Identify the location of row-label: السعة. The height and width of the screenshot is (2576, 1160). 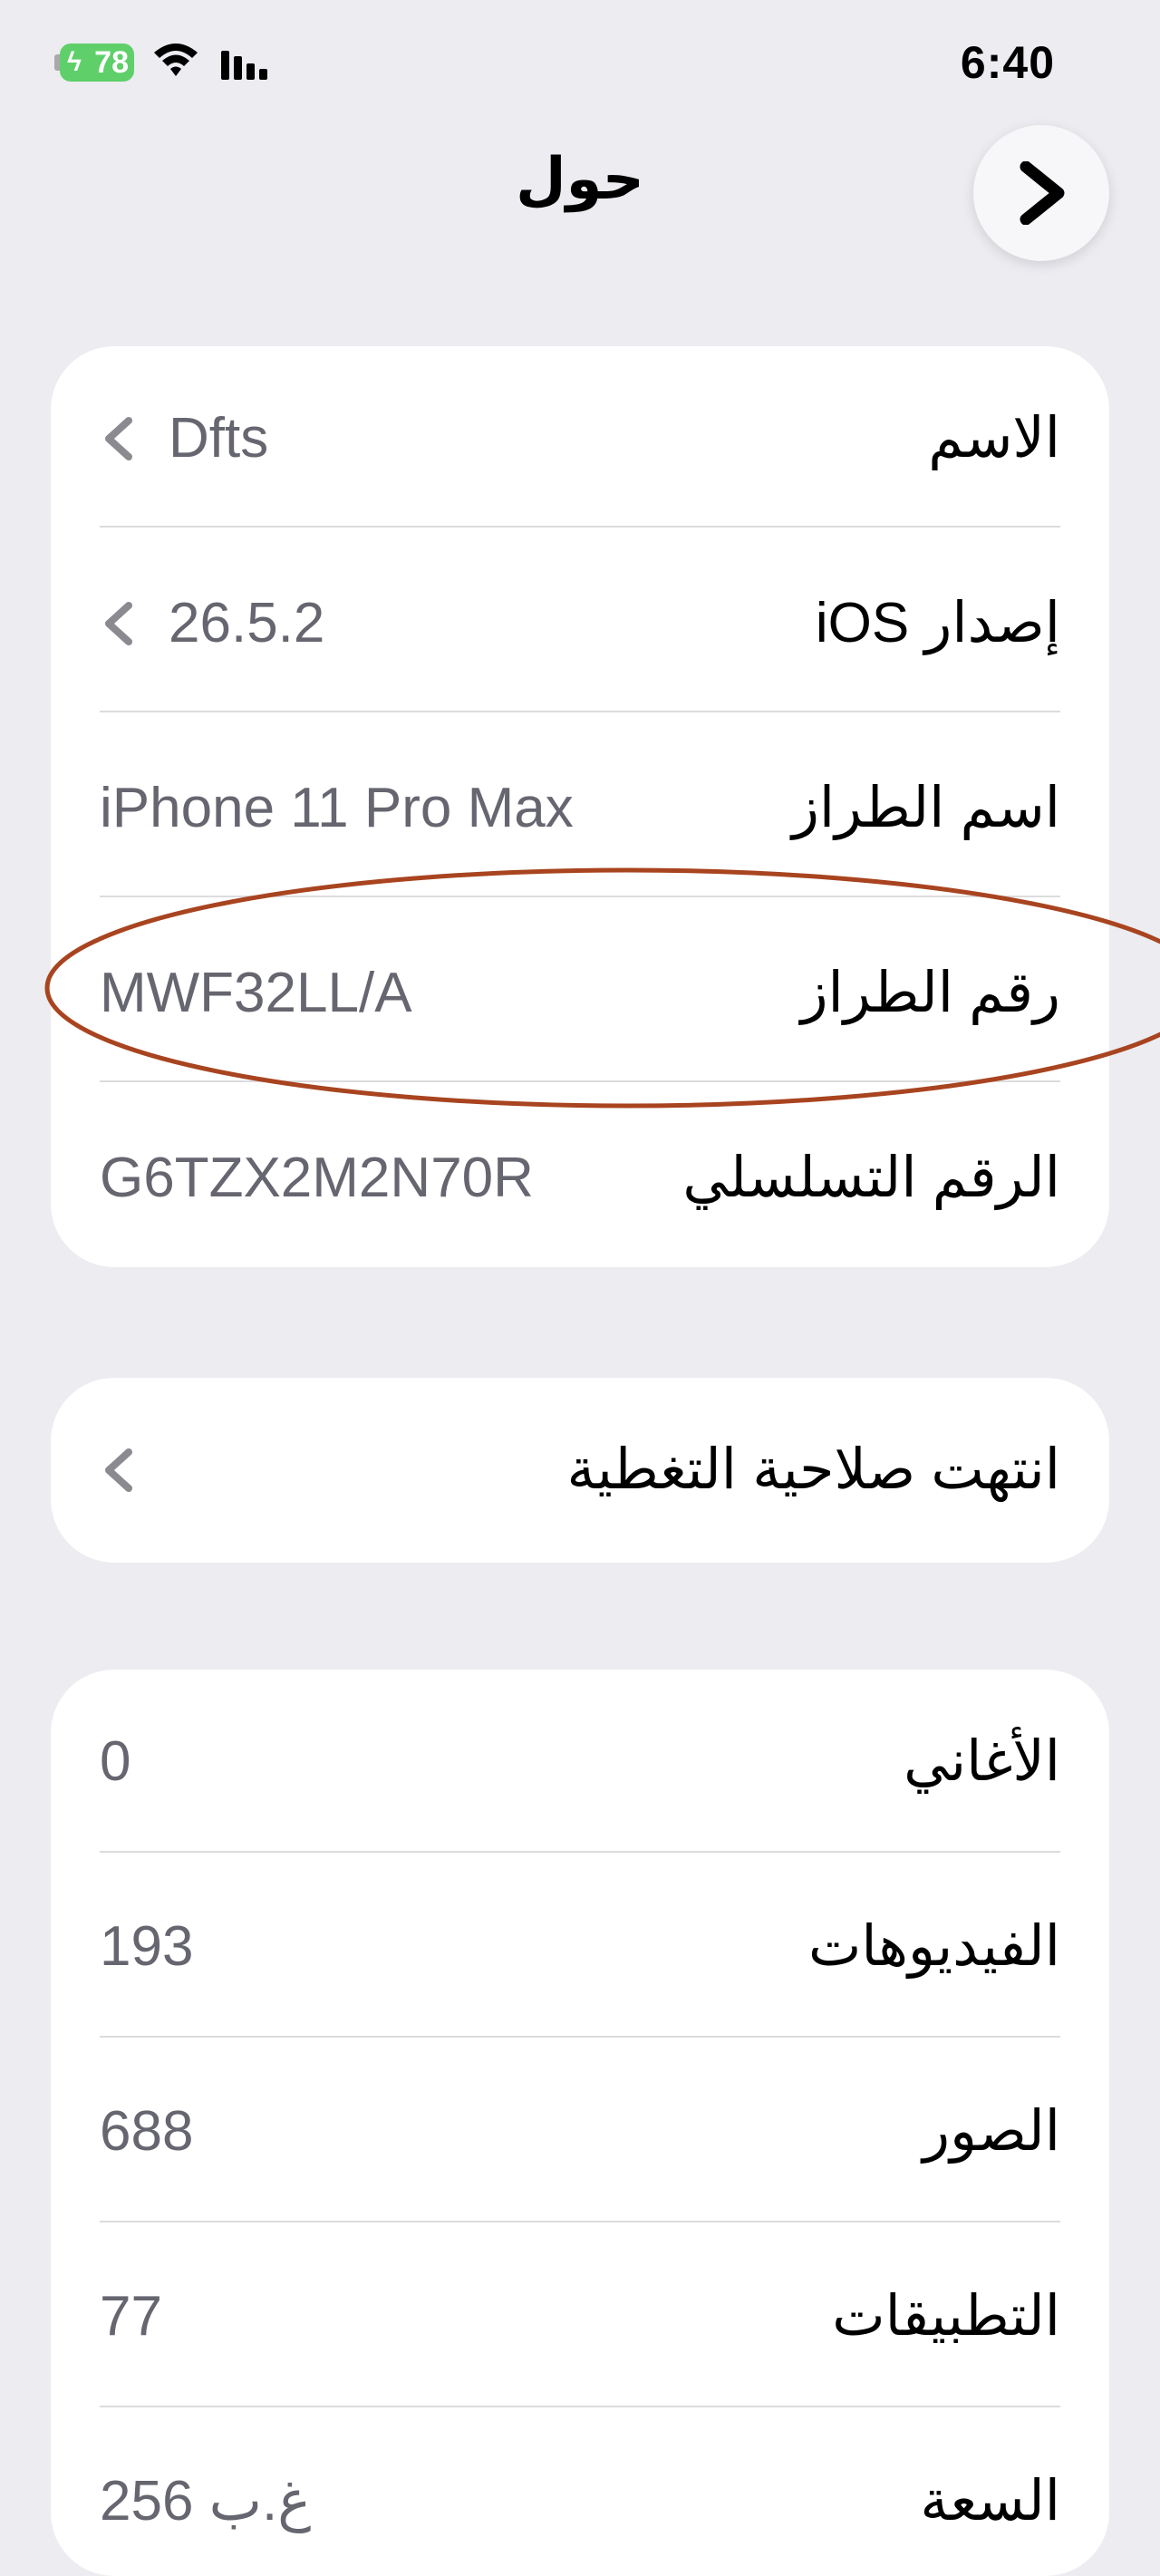
(990, 2501).